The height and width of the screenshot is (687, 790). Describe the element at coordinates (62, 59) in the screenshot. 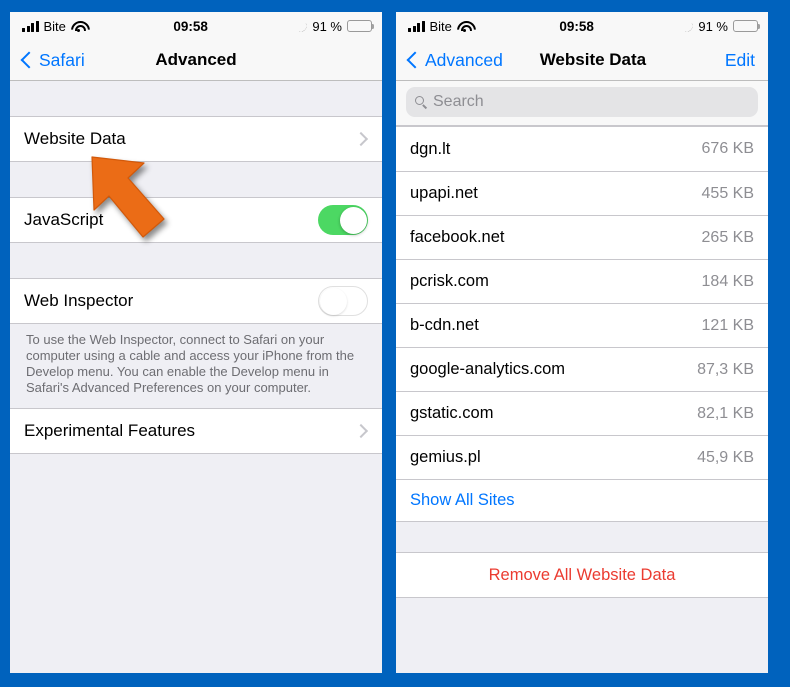

I see `back-button-label: Safari` at that location.